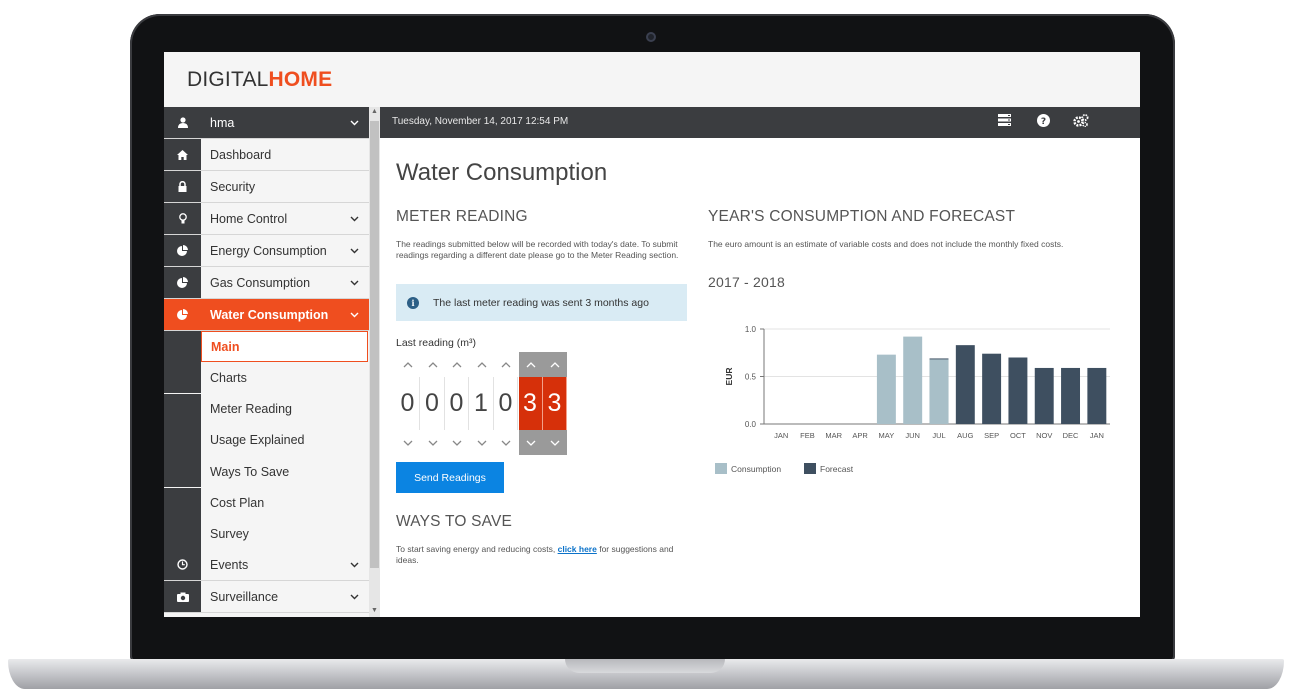 This screenshot has width=1290, height=692. I want to click on date-time: Tuesday, November 14, 2017 12:54 PM, so click(480, 121).